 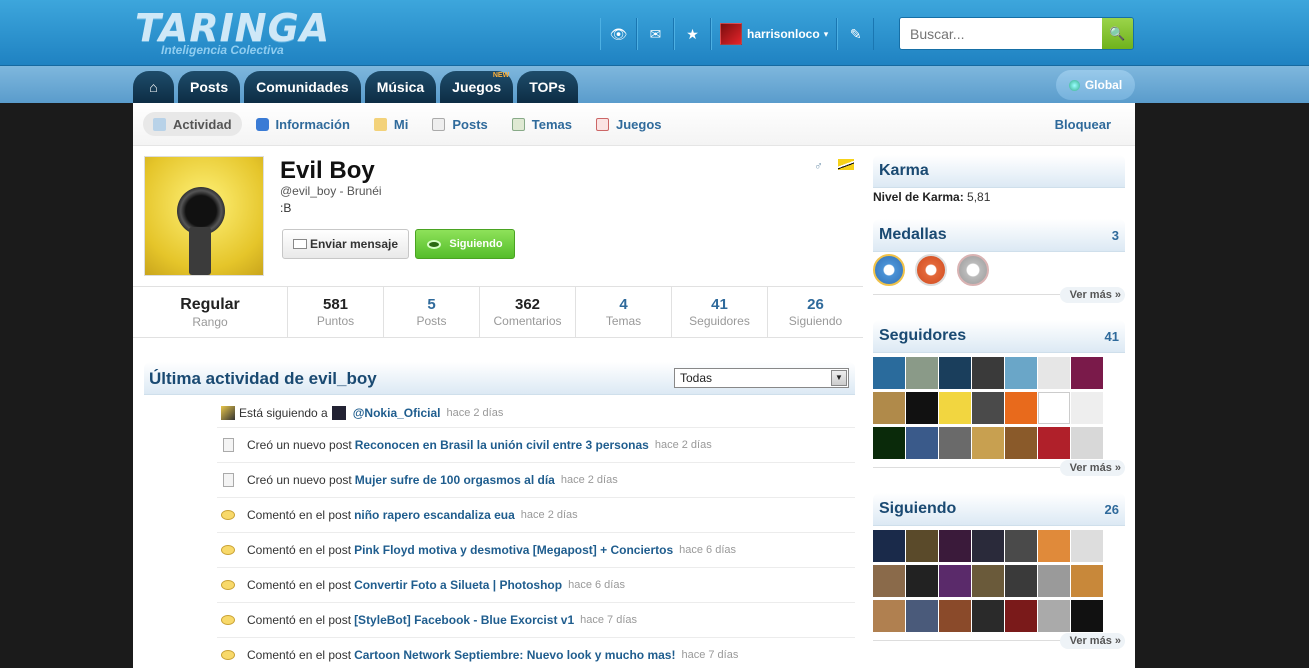 What do you see at coordinates (527, 304) in the screenshot?
I see `stat-value: 362` at bounding box center [527, 304].